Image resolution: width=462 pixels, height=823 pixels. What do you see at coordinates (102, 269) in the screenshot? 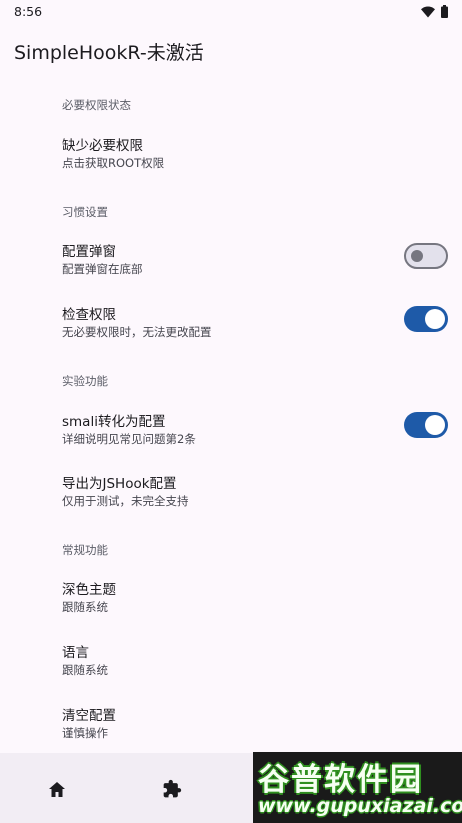
I see `pref-subtitle: 配置弹窗在底部` at bounding box center [102, 269].